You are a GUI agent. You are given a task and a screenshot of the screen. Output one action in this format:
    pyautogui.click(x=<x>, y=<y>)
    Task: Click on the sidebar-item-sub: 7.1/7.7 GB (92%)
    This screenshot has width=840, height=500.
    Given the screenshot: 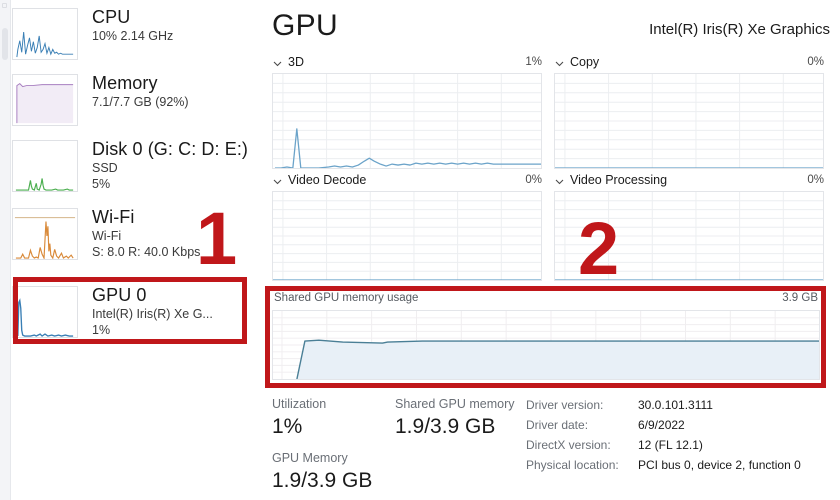 What is the action you would take?
    pyautogui.click(x=140, y=102)
    